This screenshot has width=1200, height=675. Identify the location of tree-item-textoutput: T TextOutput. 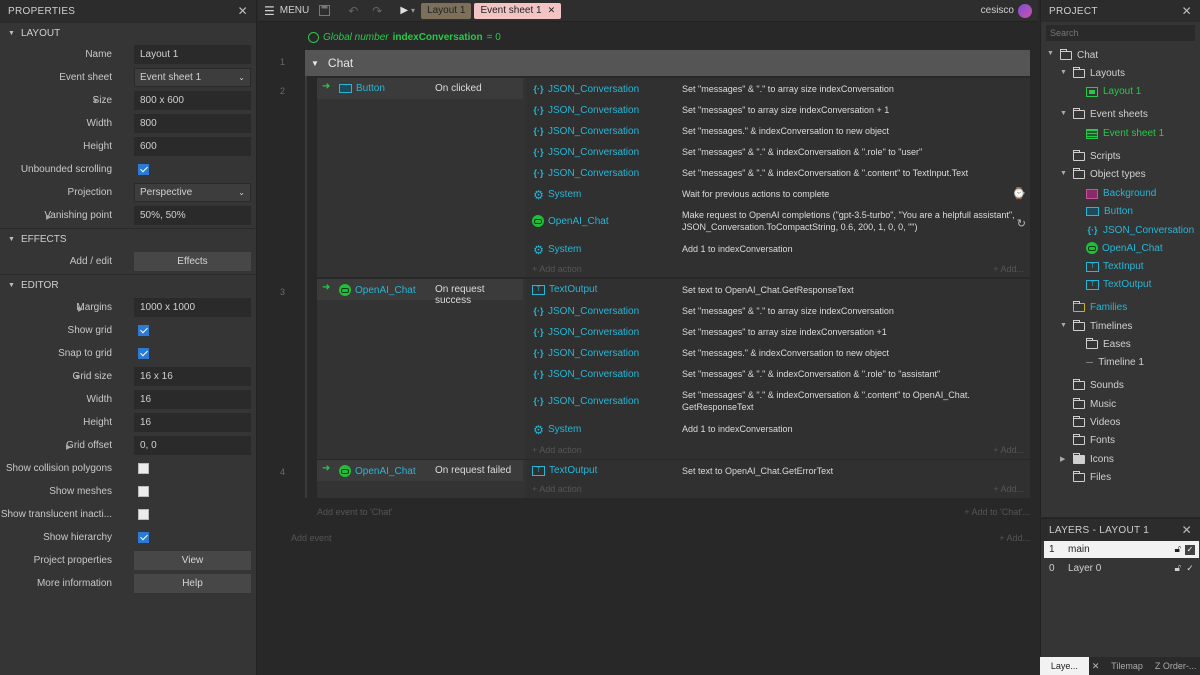
(1118, 284).